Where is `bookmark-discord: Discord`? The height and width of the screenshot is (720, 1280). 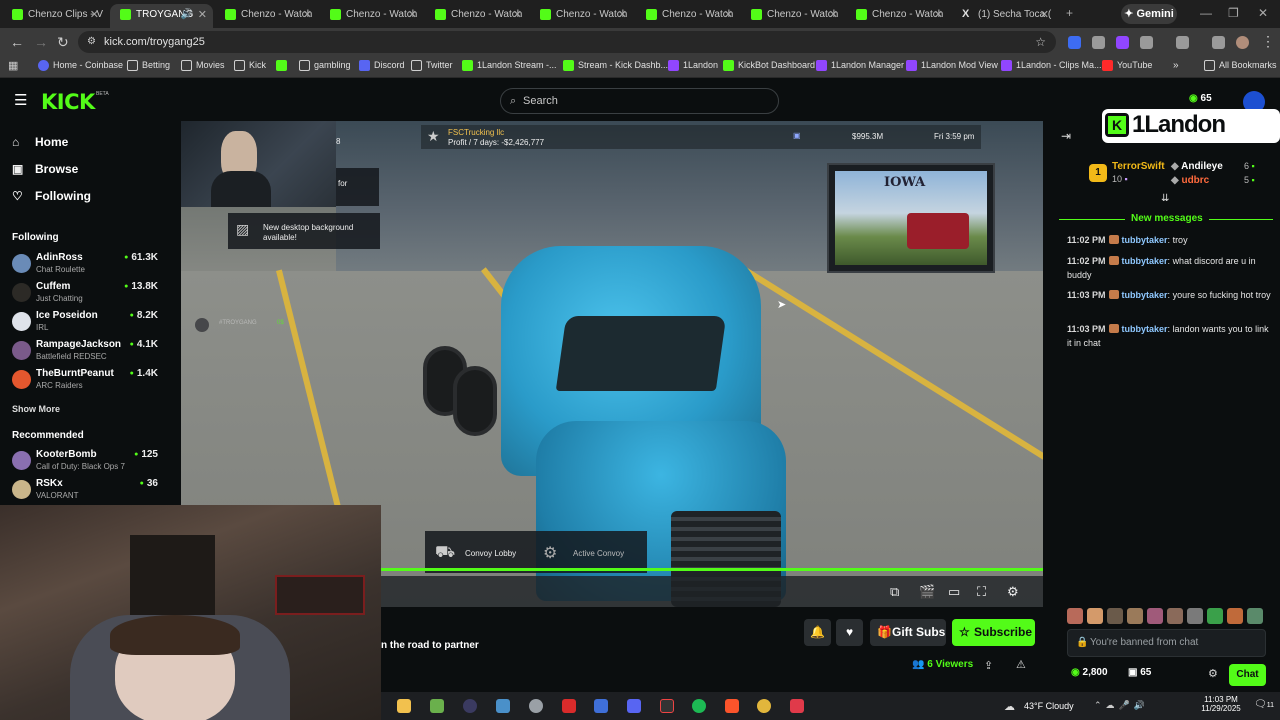 bookmark-discord: Discord is located at coordinates (382, 65).